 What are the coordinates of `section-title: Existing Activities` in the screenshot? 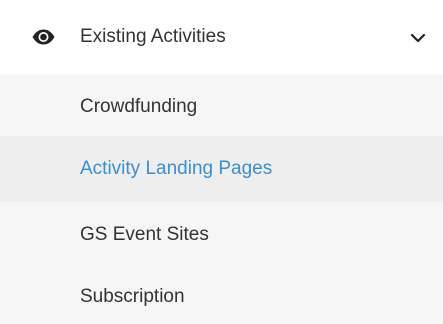 It's located at (153, 36).